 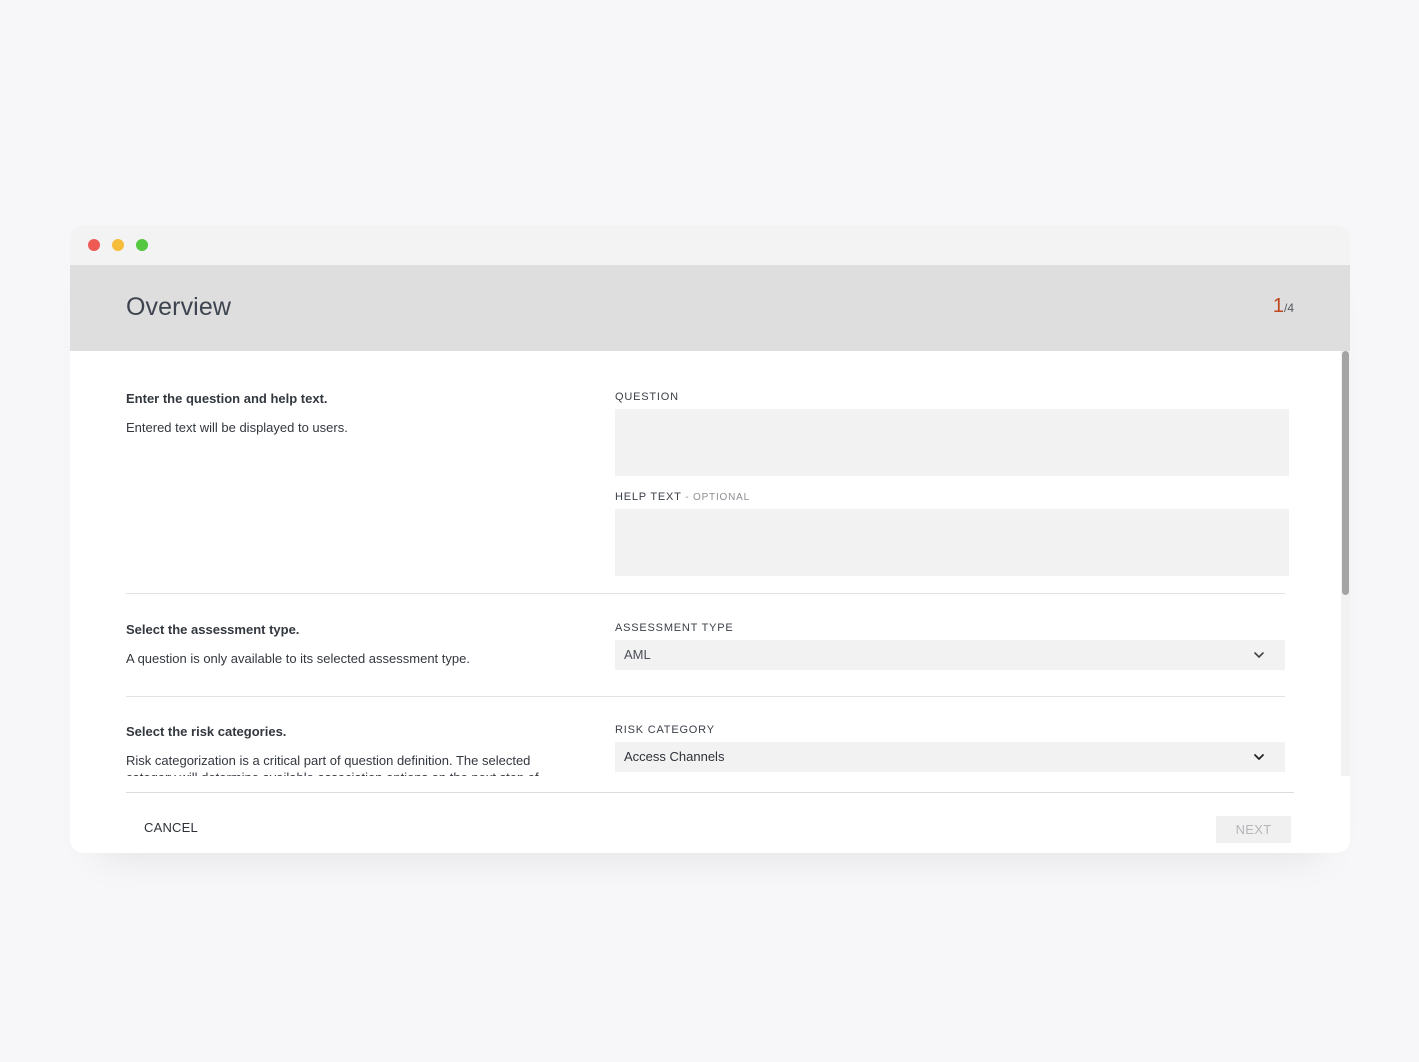 What do you see at coordinates (206, 731) in the screenshot?
I see `risk-section-heading: Select the risk categories.` at bounding box center [206, 731].